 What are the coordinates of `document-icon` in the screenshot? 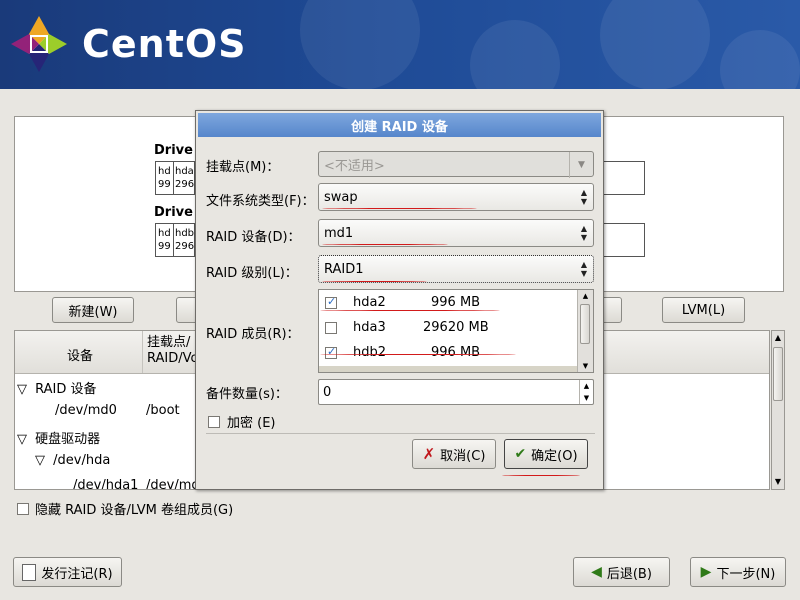 It's located at (29, 572).